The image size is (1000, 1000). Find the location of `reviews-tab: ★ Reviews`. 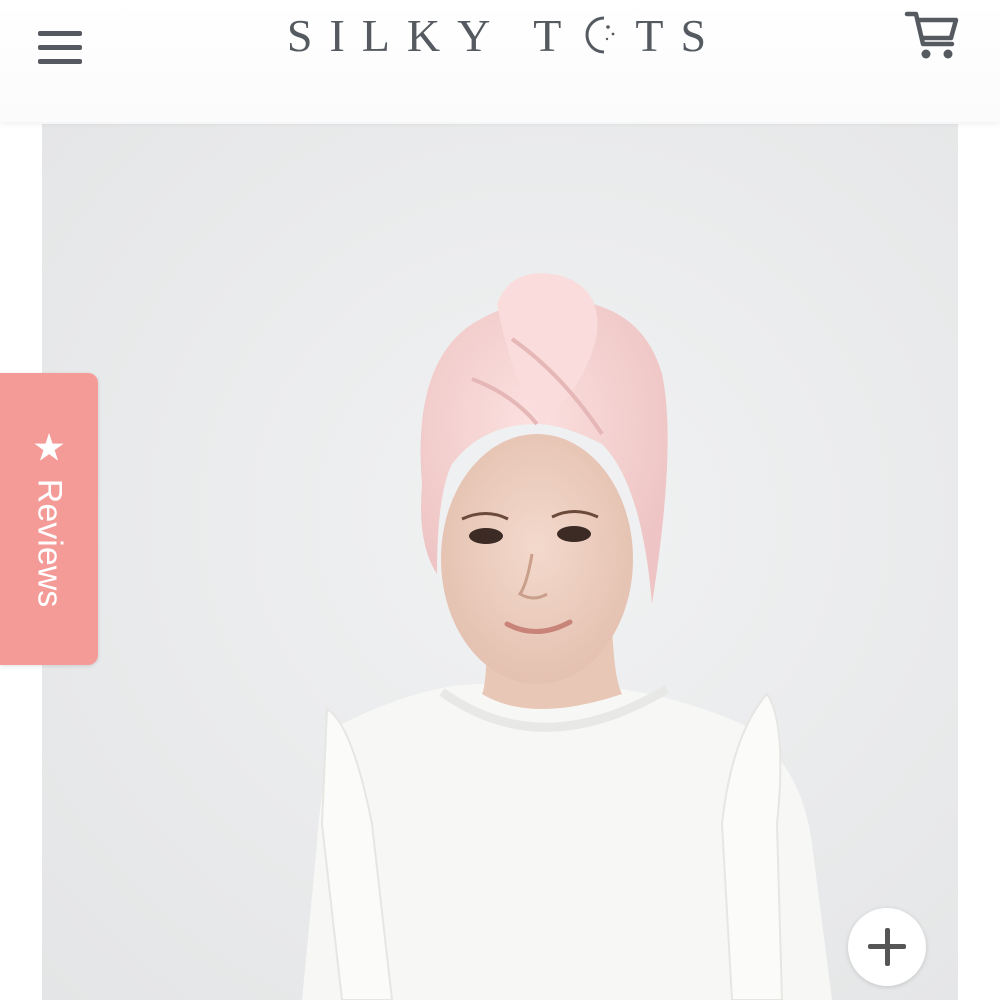

reviews-tab: ★ Reviews is located at coordinates (49, 519).